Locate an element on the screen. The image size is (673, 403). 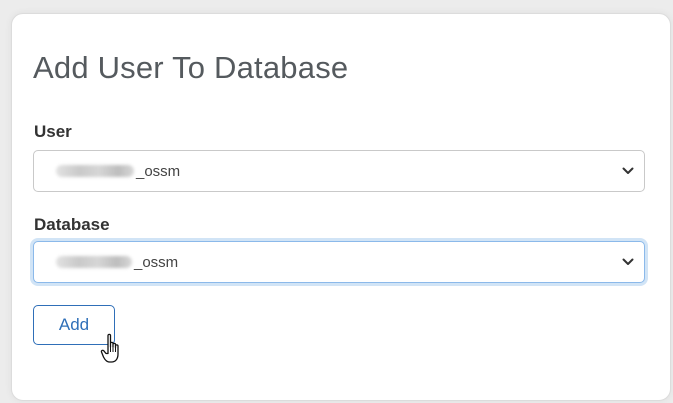
database-value-suffix: _ossm is located at coordinates (156, 262).